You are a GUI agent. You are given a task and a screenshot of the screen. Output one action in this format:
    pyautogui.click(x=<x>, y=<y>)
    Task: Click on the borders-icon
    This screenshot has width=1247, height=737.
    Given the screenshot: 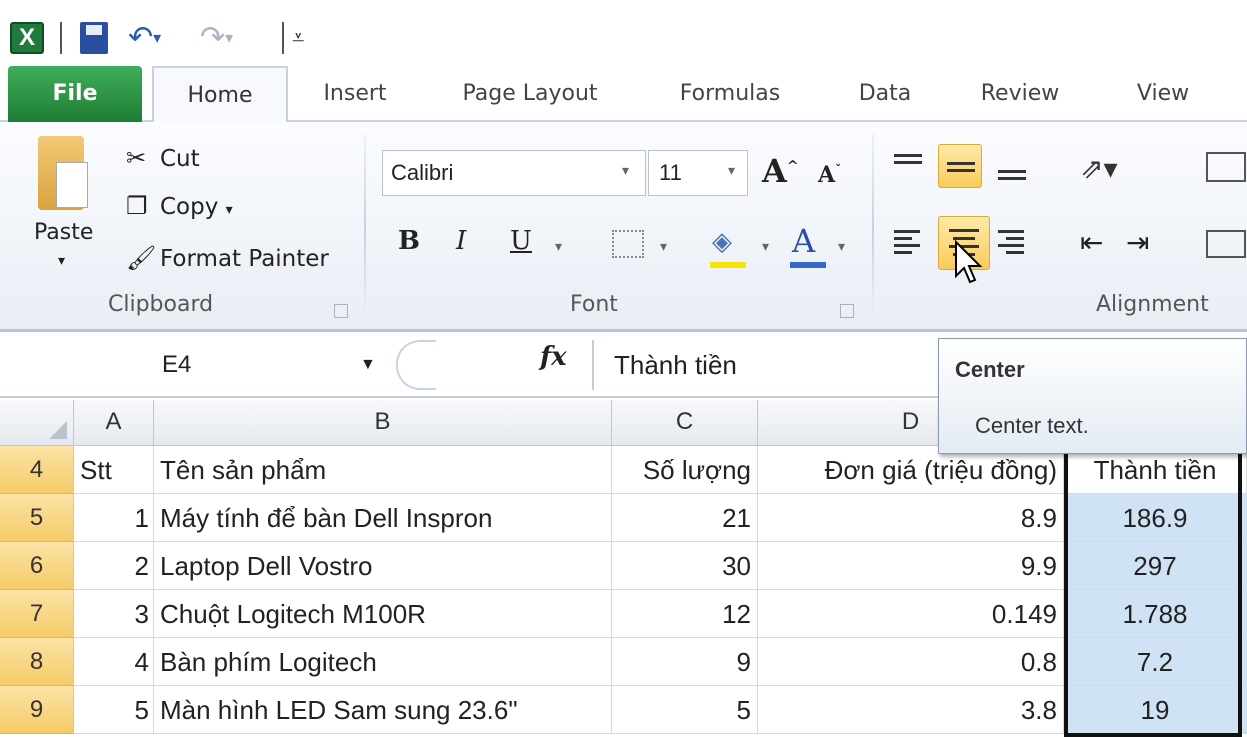 What is the action you would take?
    pyautogui.click(x=628, y=244)
    